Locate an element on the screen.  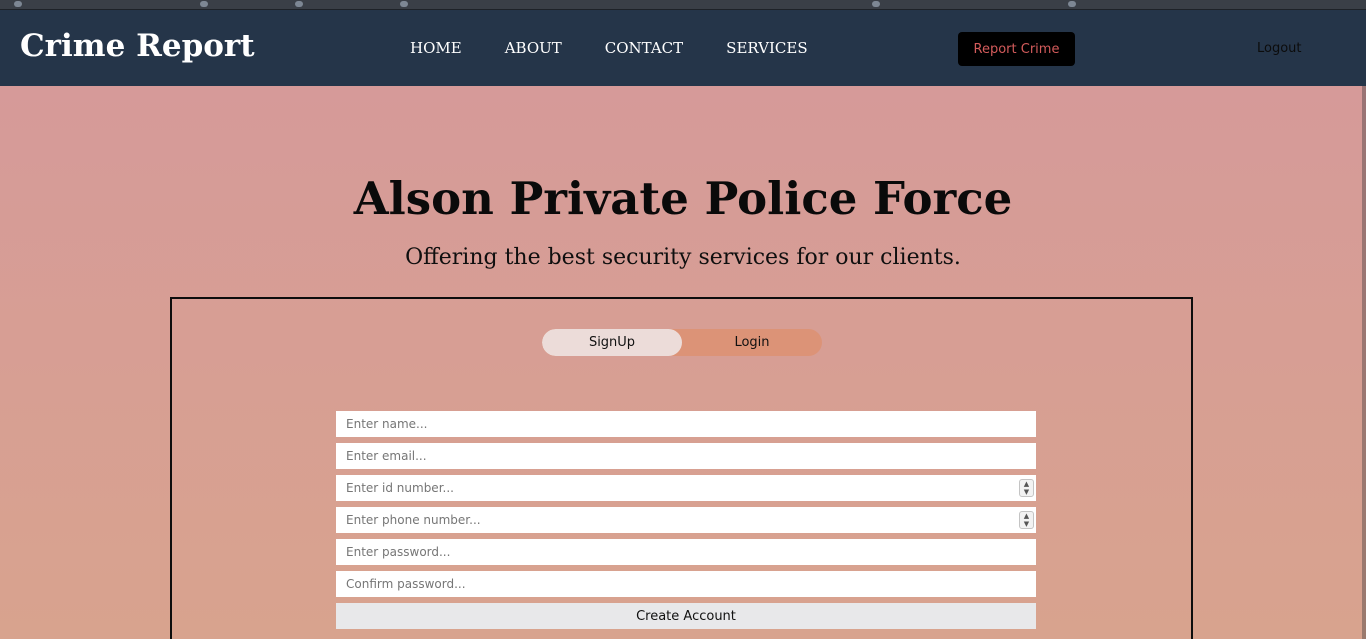
tab-signup: SignUp is located at coordinates (612, 342).